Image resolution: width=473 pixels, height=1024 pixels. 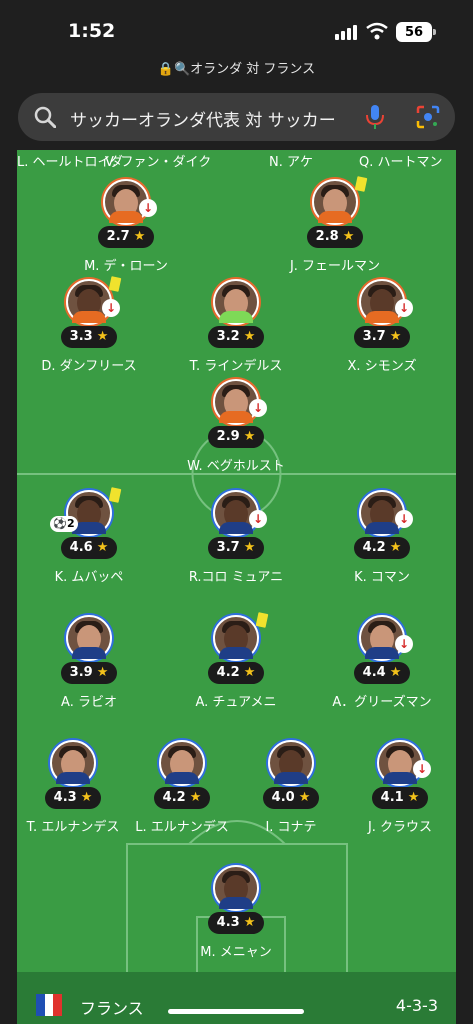 I want to click on player-card: 3.9 ★ A. ラビオ, so click(x=90, y=662).